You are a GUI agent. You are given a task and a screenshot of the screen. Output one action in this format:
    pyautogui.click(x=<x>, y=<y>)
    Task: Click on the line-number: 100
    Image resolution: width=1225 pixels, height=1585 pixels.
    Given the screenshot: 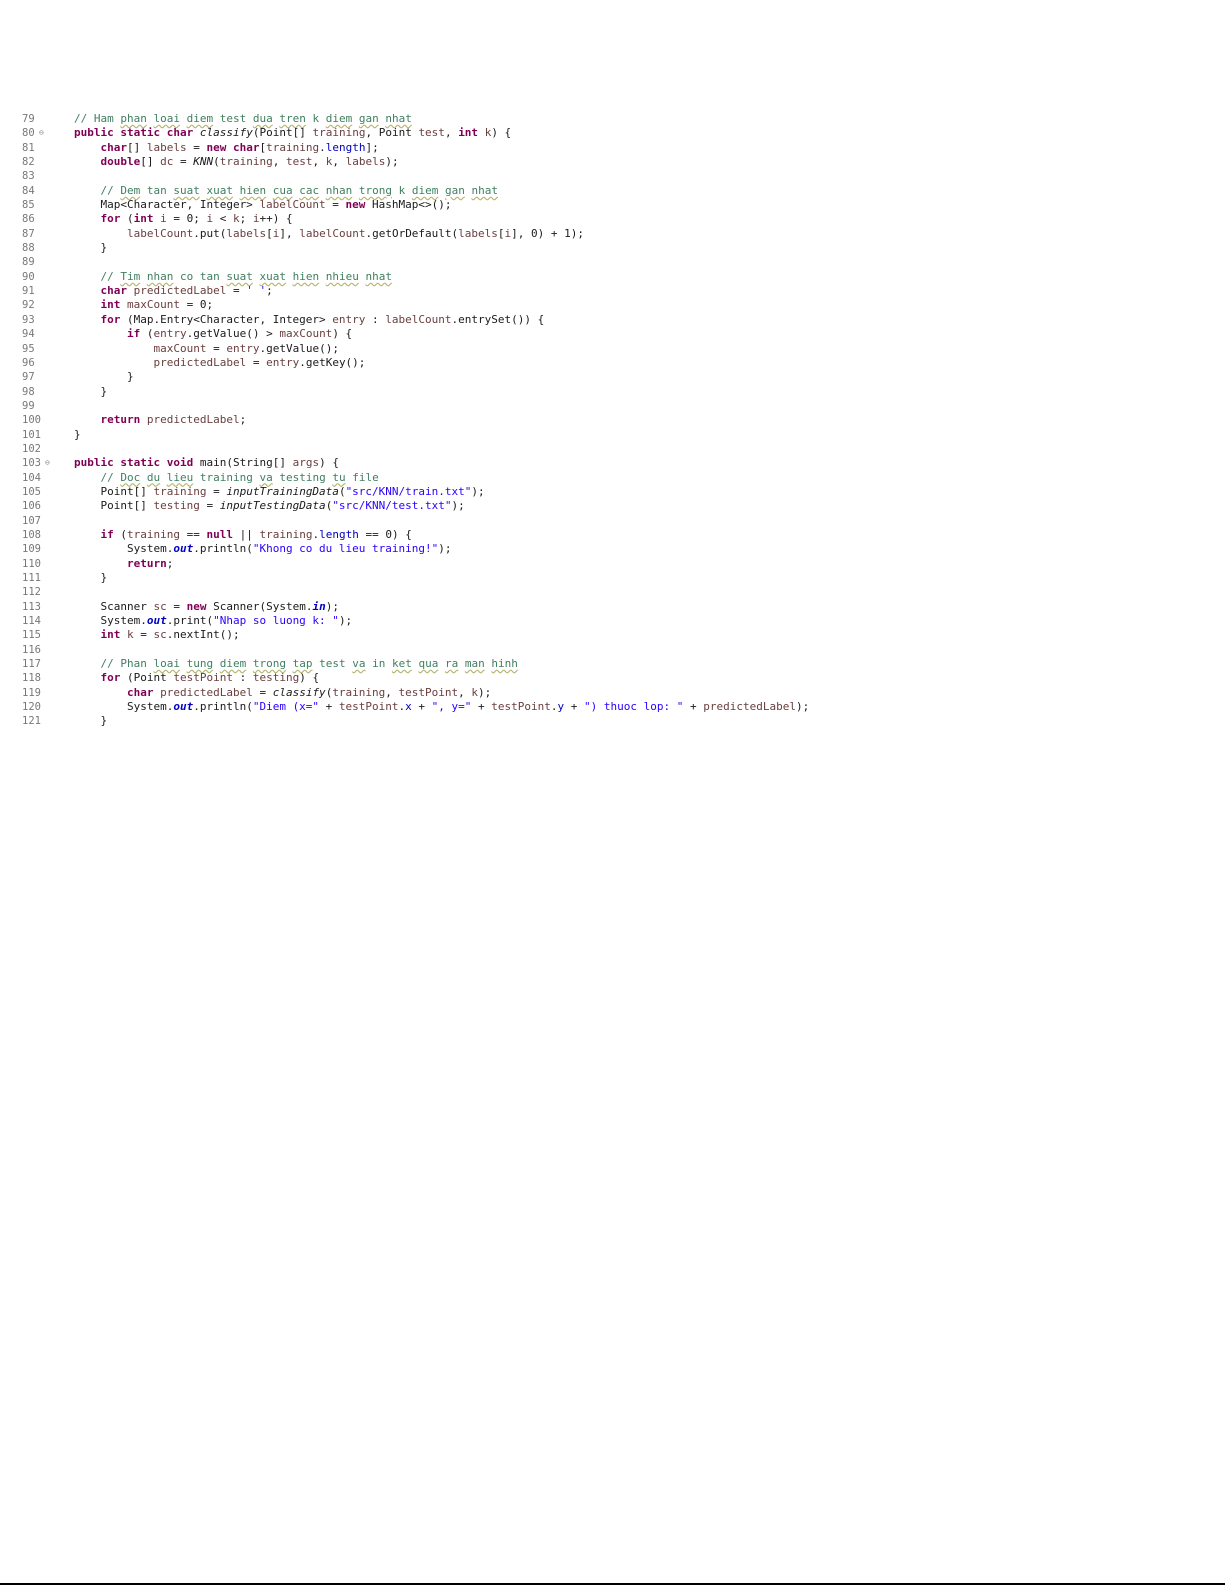 What is the action you would take?
    pyautogui.click(x=31, y=420)
    